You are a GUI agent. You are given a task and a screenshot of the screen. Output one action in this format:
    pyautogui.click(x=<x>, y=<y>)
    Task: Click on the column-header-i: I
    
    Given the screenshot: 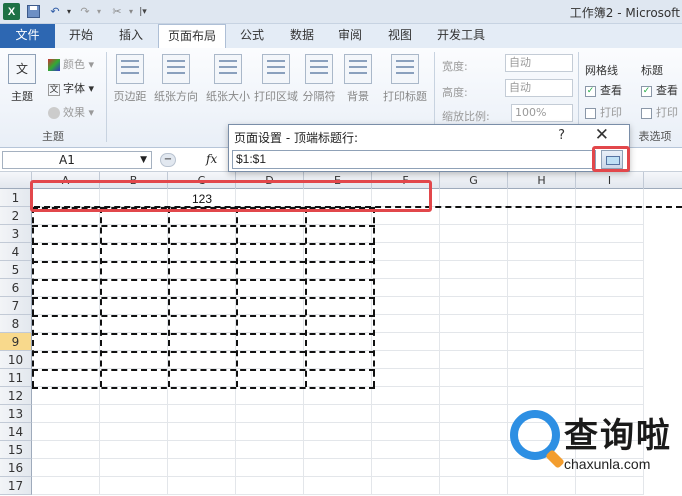 What is the action you would take?
    pyautogui.click(x=610, y=180)
    